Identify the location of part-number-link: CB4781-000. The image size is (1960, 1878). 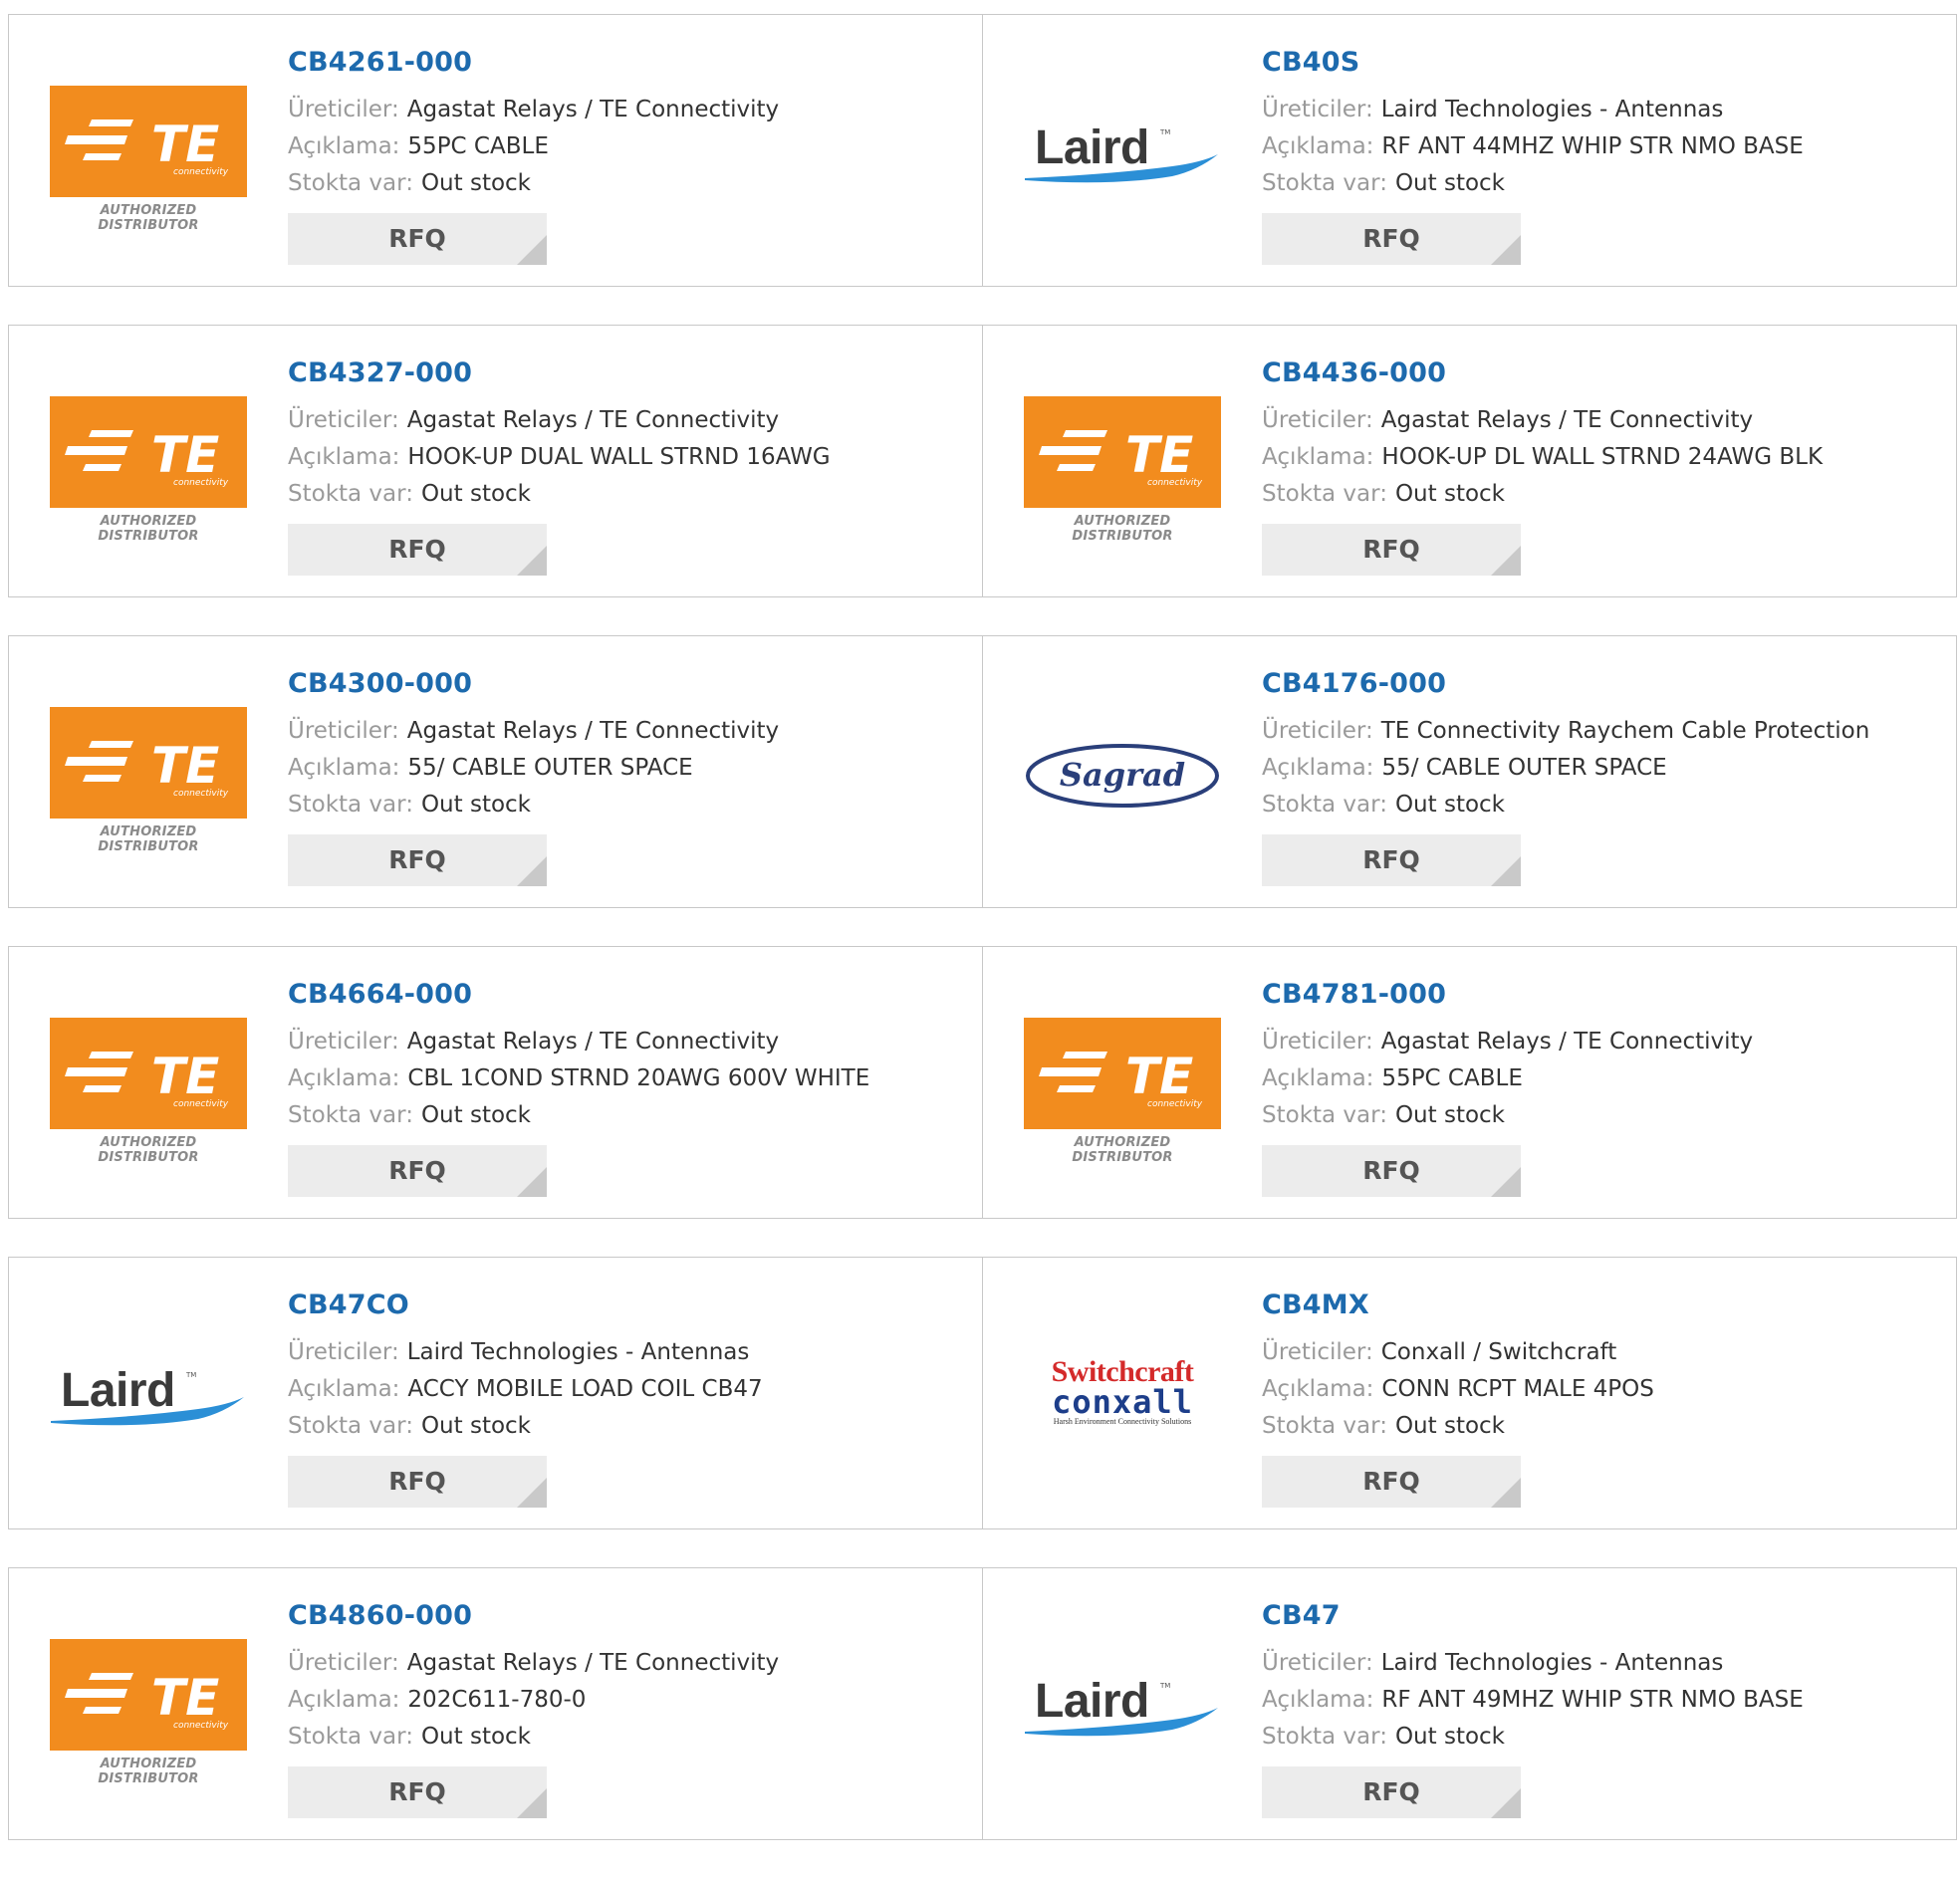
(1508, 995).